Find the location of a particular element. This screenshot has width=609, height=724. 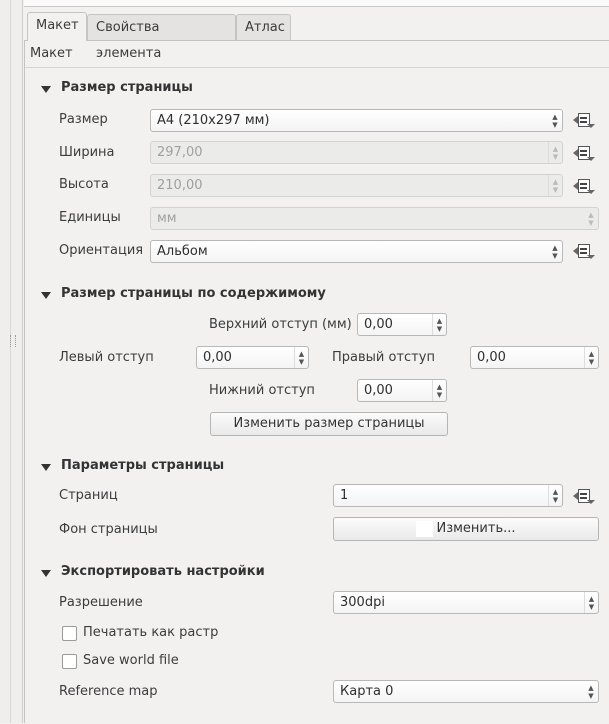

top-margin-spinbox: 0,00 ▲ ▼ is located at coordinates (402, 324).